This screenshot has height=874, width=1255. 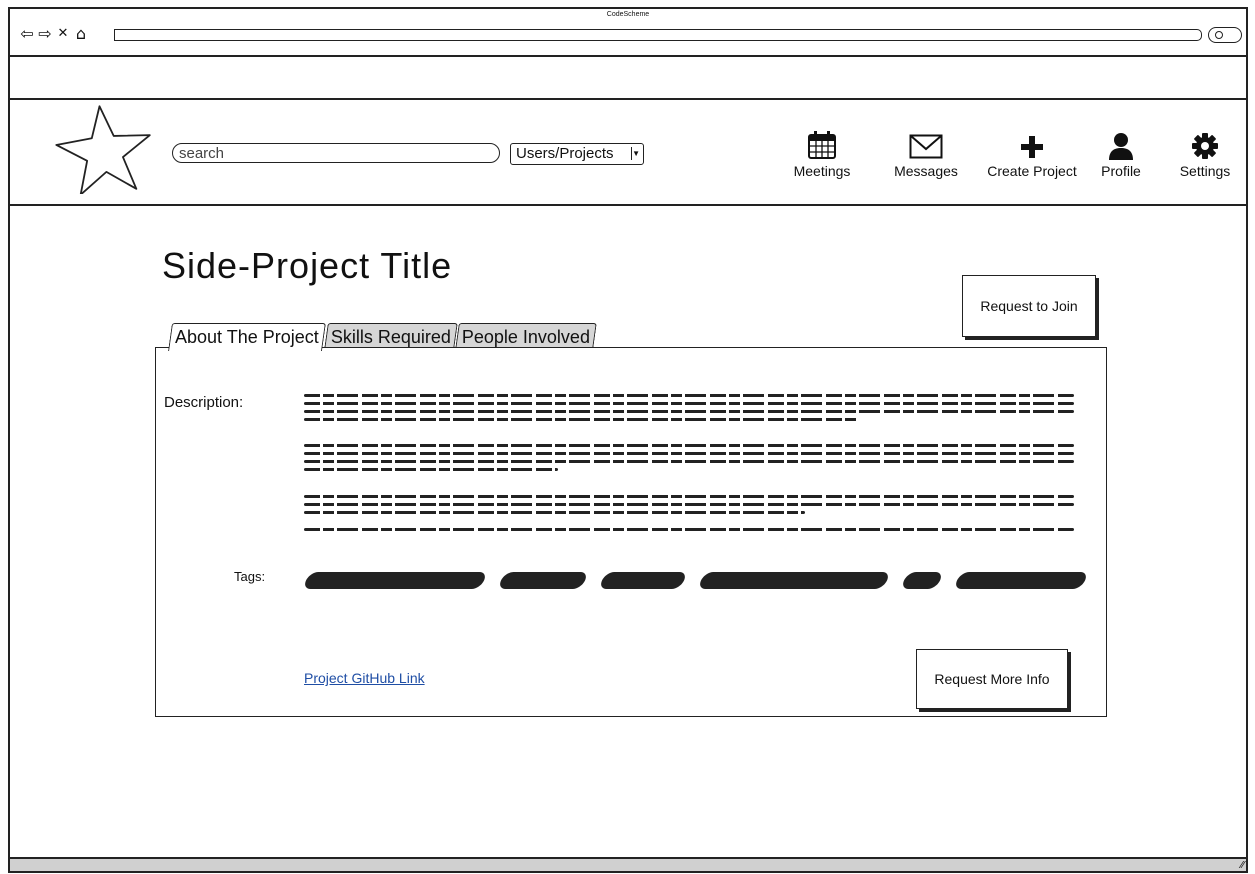 I want to click on window-title: CodeScheme, so click(x=628, y=14).